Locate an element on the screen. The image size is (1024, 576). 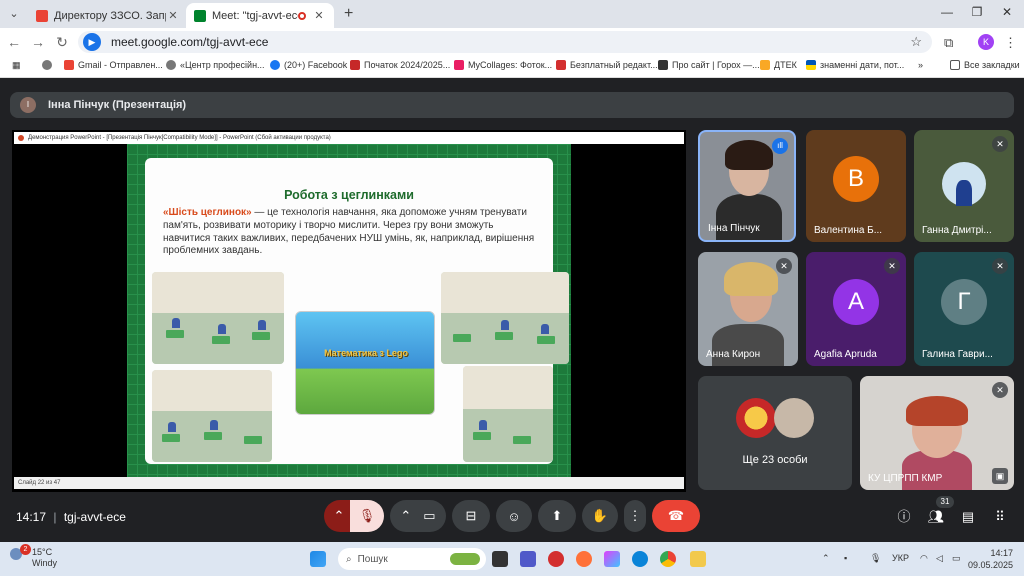
meeting-details-info-icon: ⓘ is located at coordinates (904, 517).